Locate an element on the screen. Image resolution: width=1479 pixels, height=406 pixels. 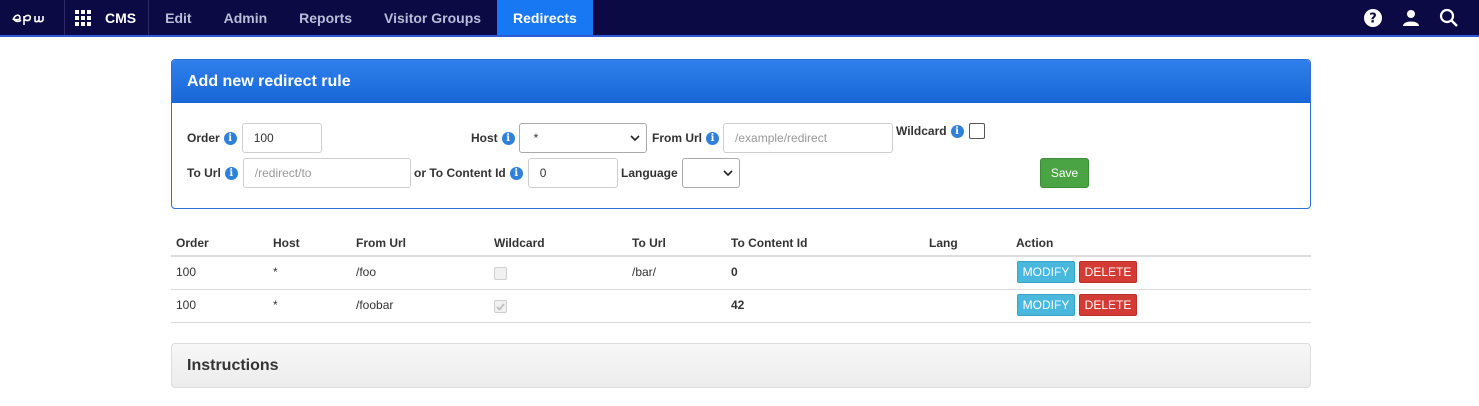
to-content-field-group: or To Content Id i 0 is located at coordinates (516, 173).